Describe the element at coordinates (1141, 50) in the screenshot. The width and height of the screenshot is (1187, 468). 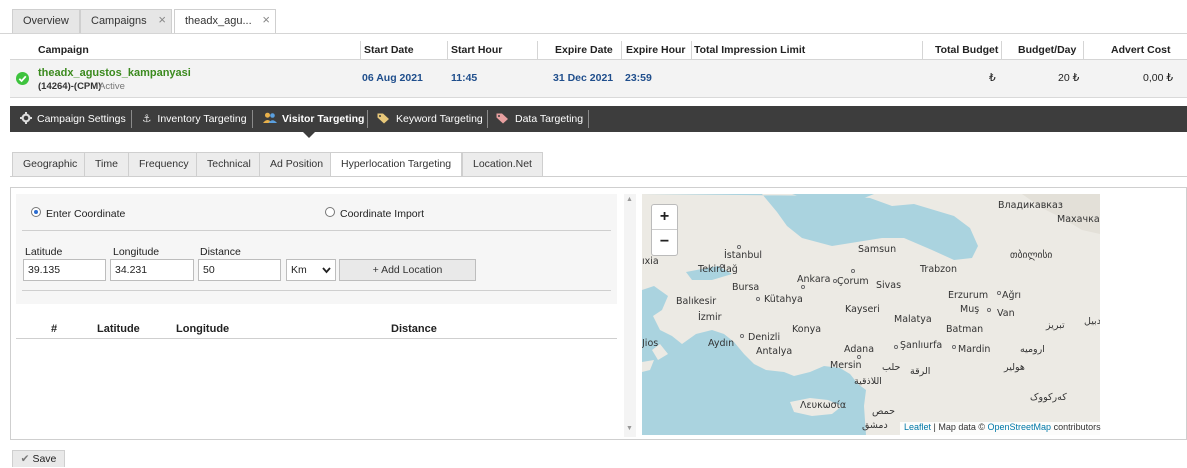
I see `header-advert-cost: Advert Cost` at that location.